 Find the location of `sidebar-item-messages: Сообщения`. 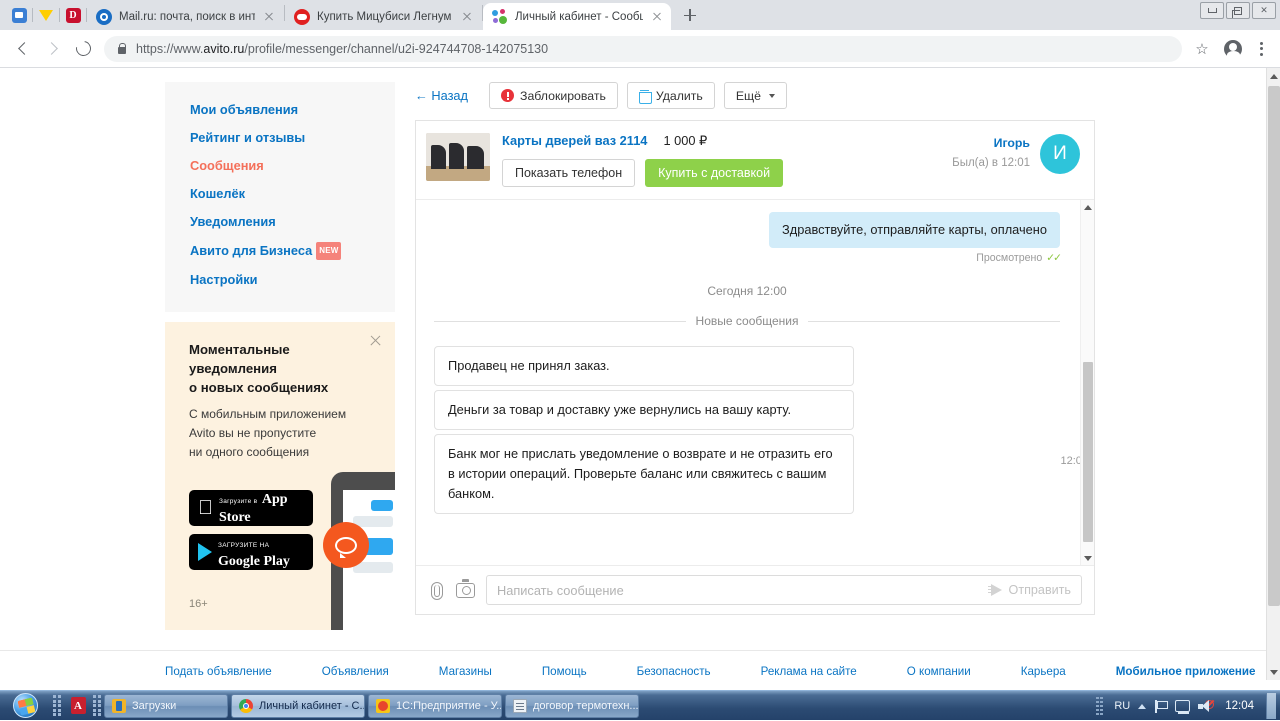

sidebar-item-messages: Сообщения is located at coordinates (280, 166).